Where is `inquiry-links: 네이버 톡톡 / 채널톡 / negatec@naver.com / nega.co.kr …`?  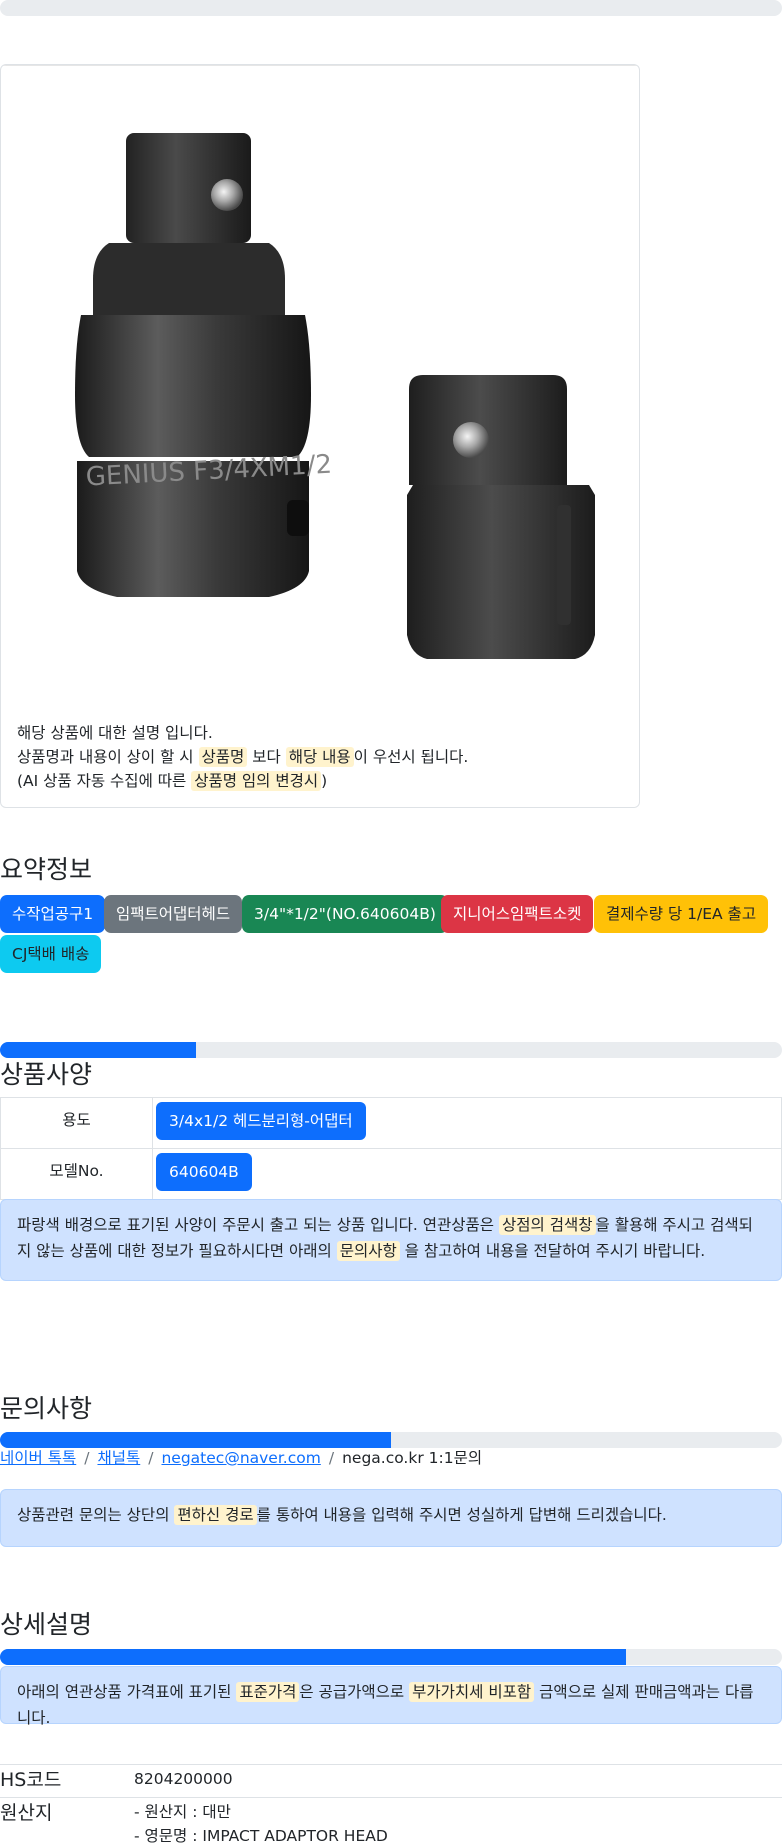 inquiry-links: 네이버 톡톡 / 채널톡 / negatec@naver.com / nega.co.kr … is located at coordinates (241, 1458).